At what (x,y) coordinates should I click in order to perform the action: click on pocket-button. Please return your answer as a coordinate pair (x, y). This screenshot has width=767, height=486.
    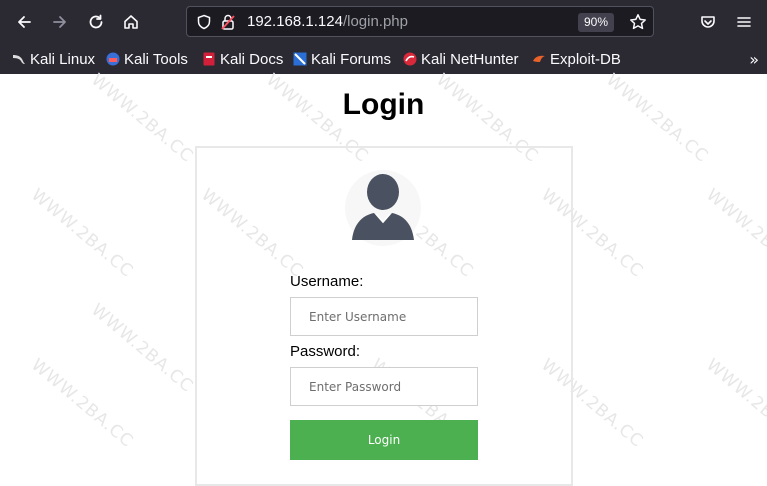
    Looking at the image, I should click on (708, 22).